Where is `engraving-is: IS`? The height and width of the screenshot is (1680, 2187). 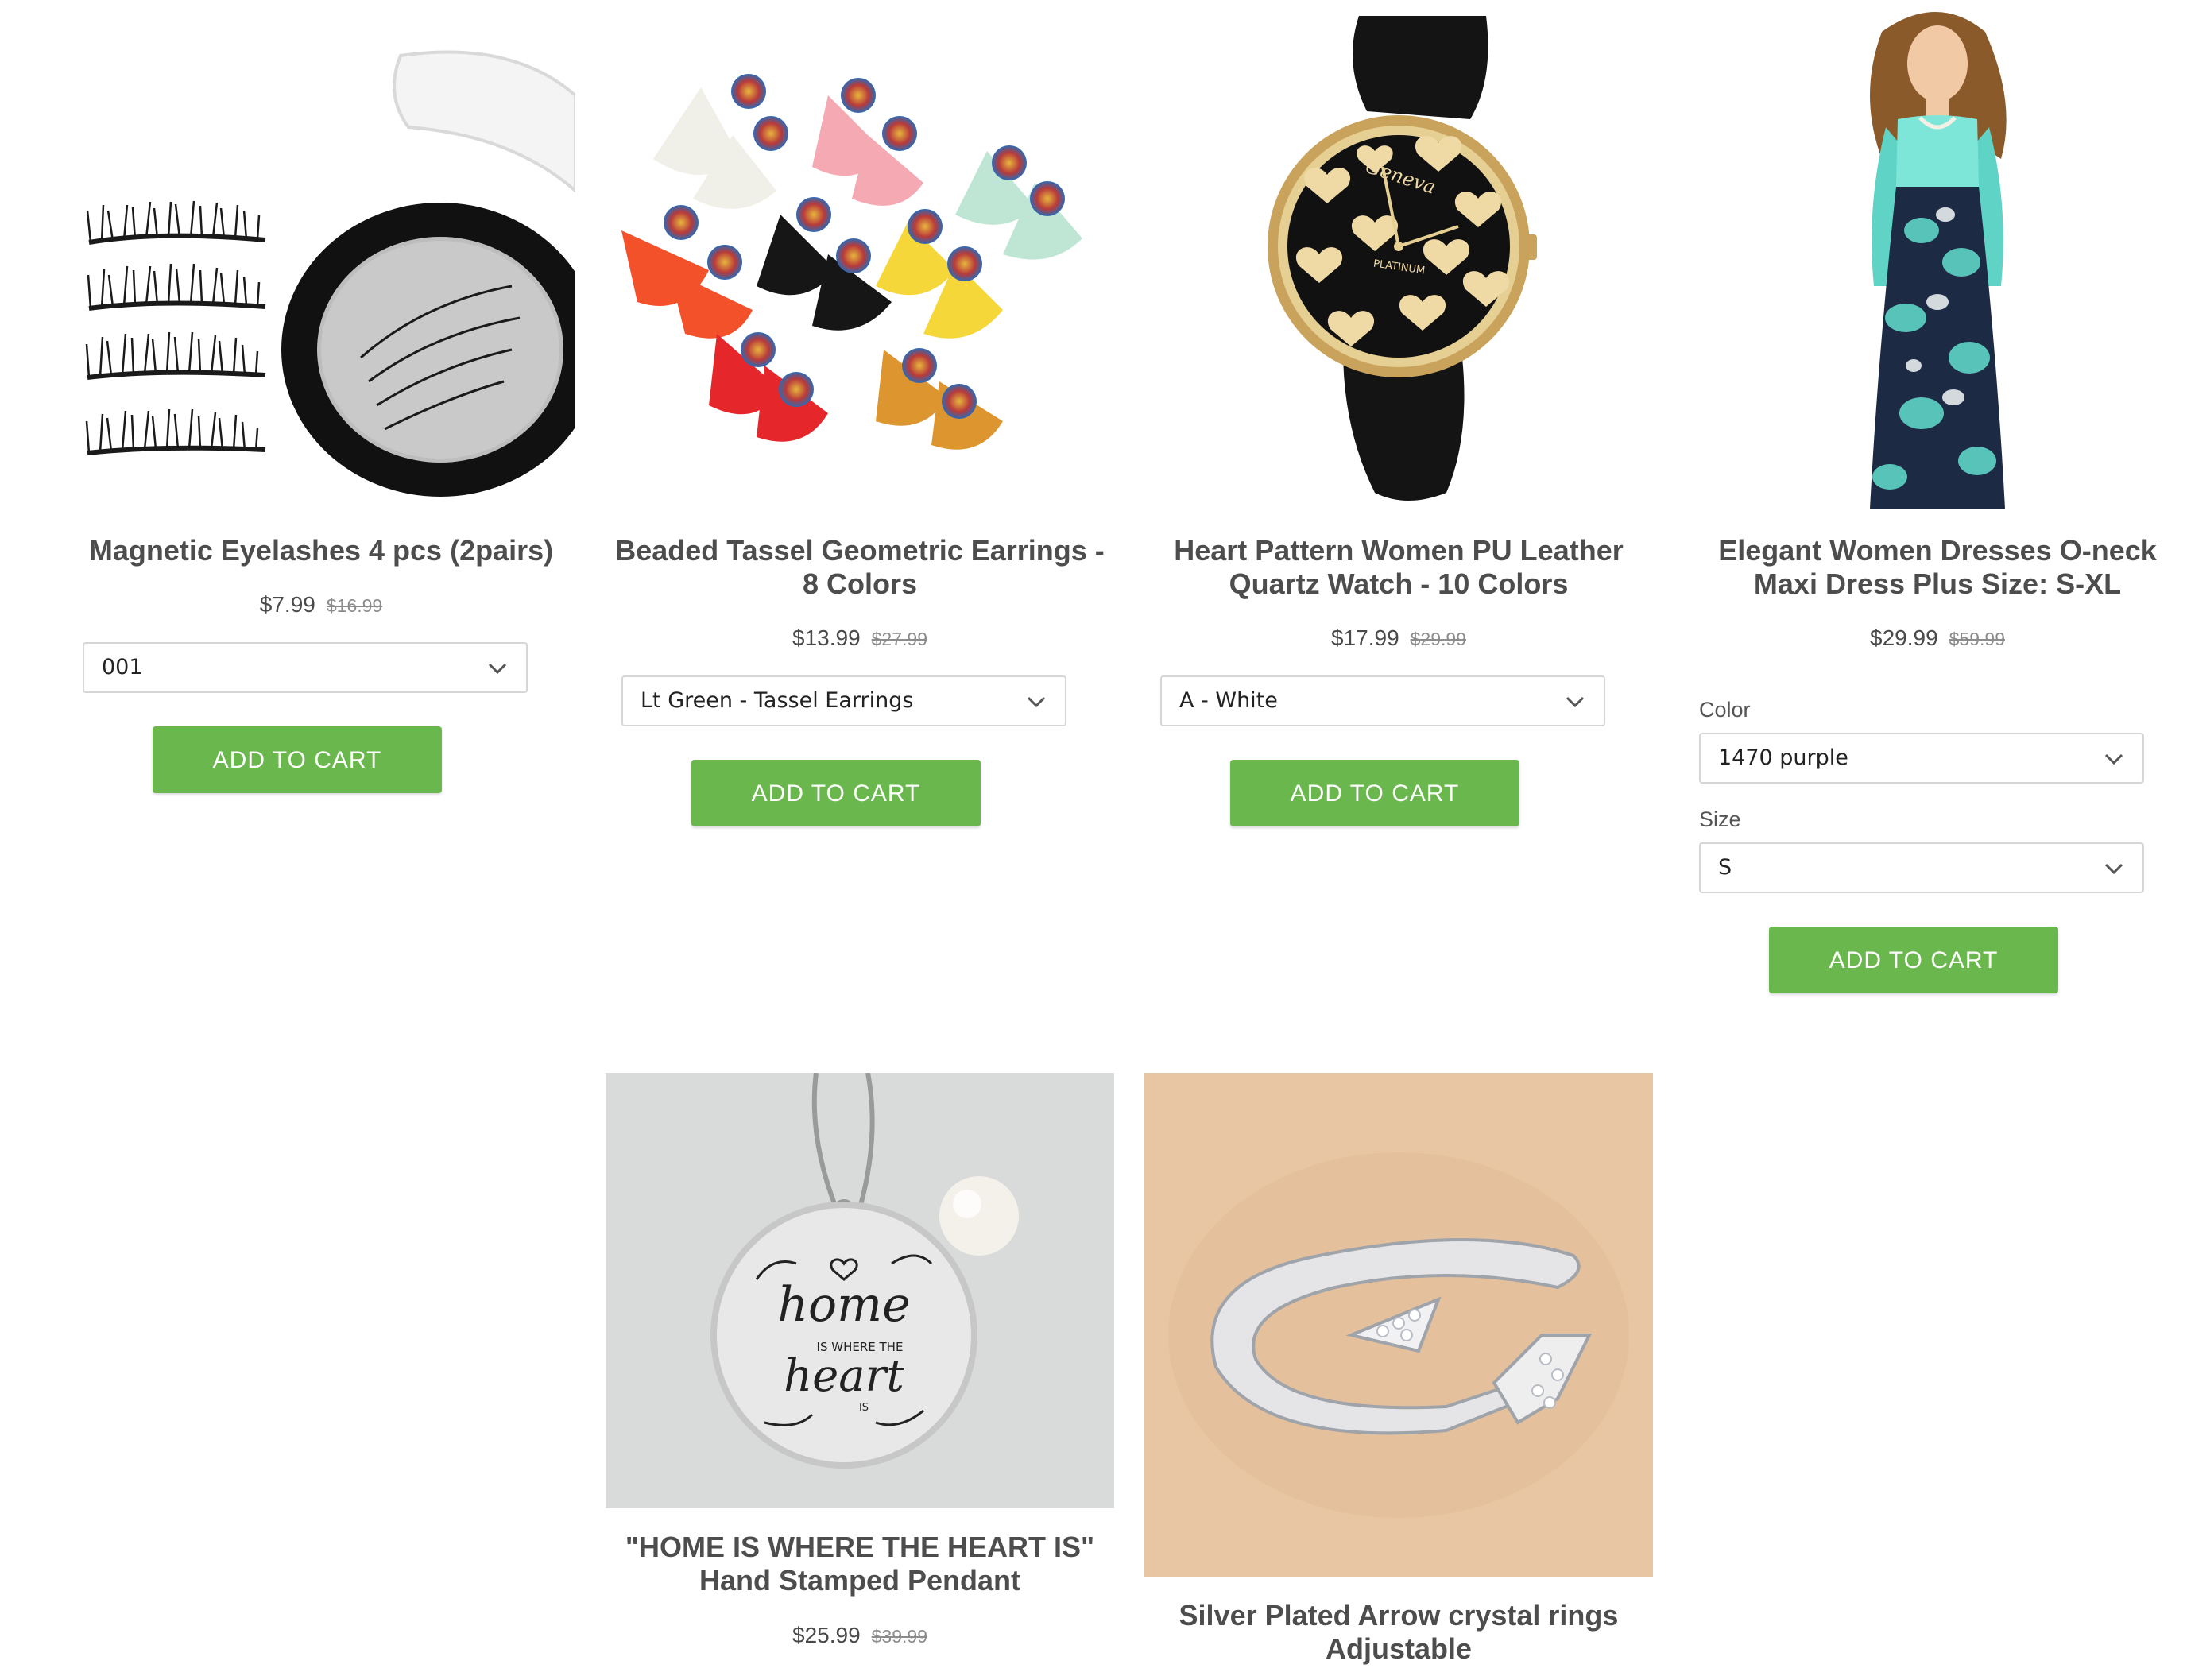
engraving-is: IS is located at coordinates (864, 1408).